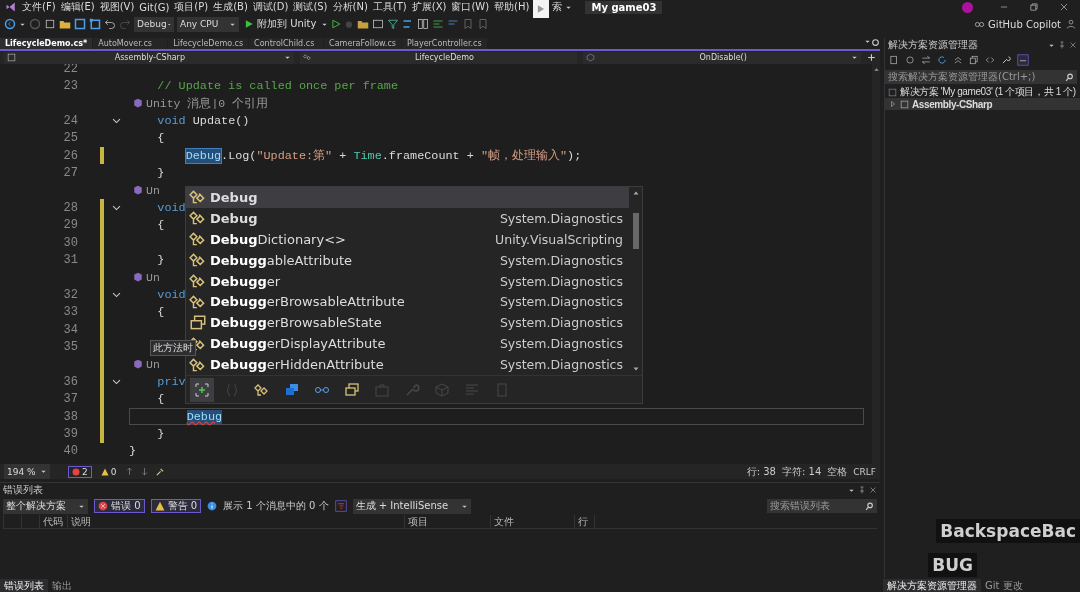 This screenshot has width=1080, height=592. I want to click on line-number: 40, so click(70, 451).